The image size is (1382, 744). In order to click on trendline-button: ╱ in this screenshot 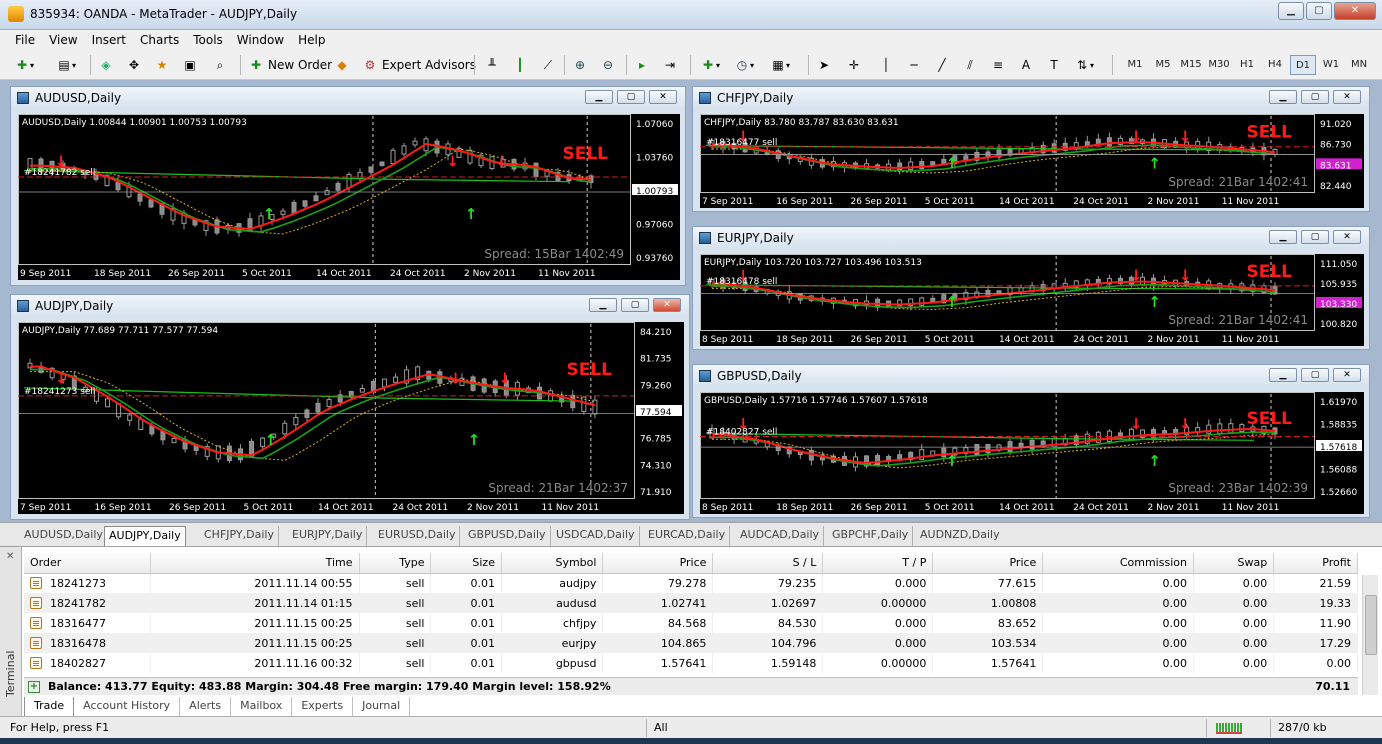, I will do `click(942, 65)`.